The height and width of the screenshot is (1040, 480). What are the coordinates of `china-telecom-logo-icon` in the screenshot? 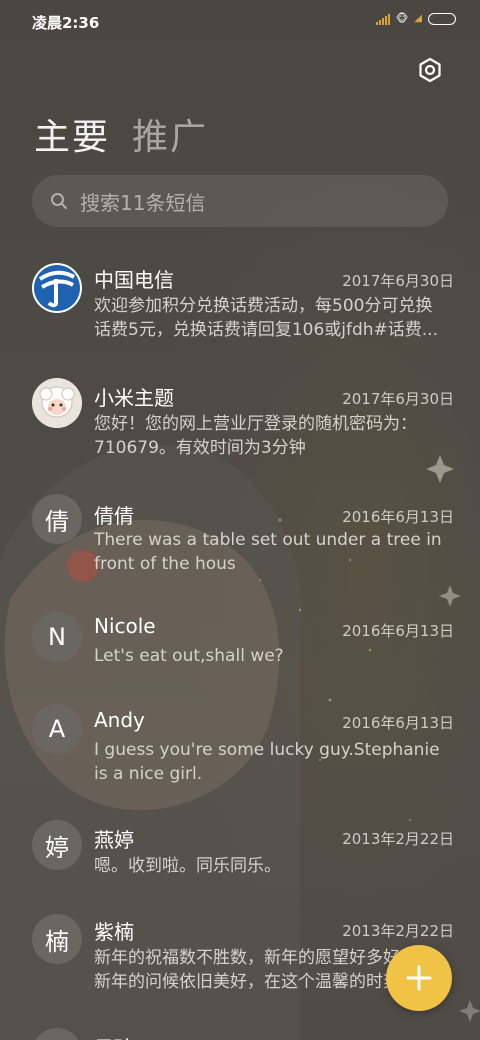 It's located at (57, 288).